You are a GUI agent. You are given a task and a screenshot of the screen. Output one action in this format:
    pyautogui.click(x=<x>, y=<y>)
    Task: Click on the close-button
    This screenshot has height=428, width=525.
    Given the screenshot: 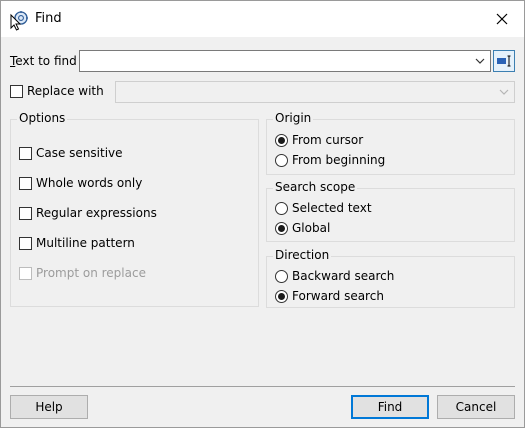 What is the action you would take?
    pyautogui.click(x=502, y=19)
    